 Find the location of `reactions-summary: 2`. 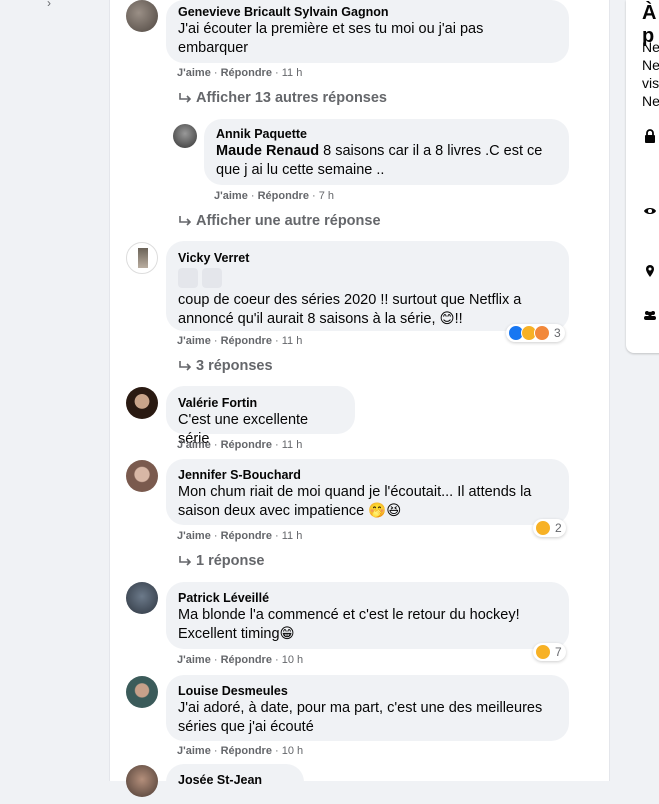

reactions-summary: 2 is located at coordinates (549, 528).